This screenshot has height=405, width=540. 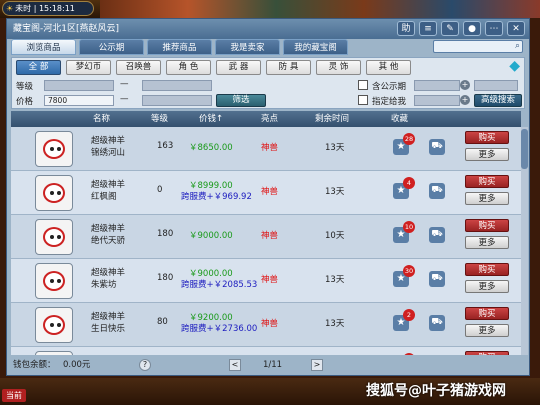 What do you see at coordinates (108, 153) in the screenshot?
I see `server-name: 锦绣河山` at bounding box center [108, 153].